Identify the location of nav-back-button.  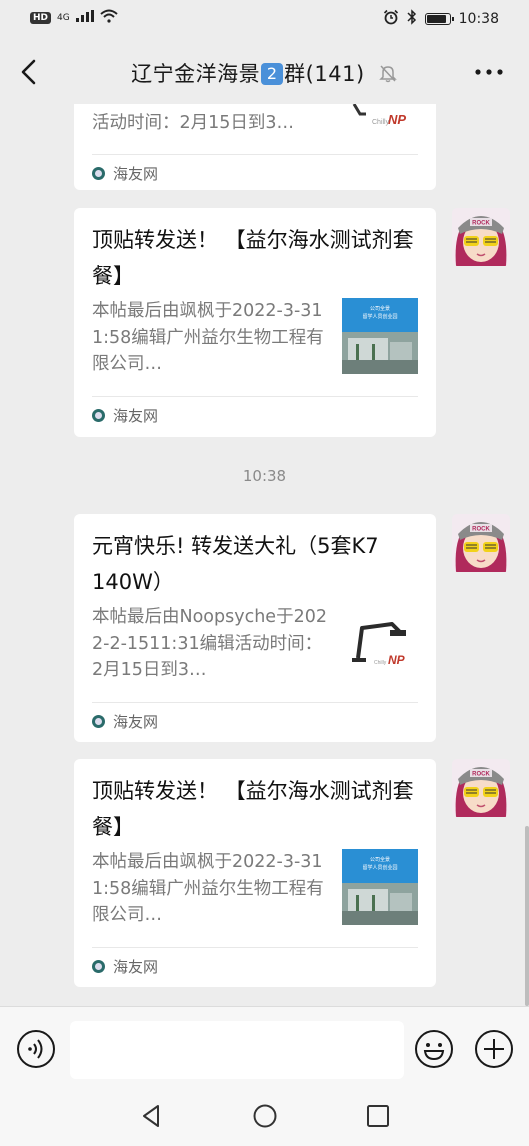
(152, 1116).